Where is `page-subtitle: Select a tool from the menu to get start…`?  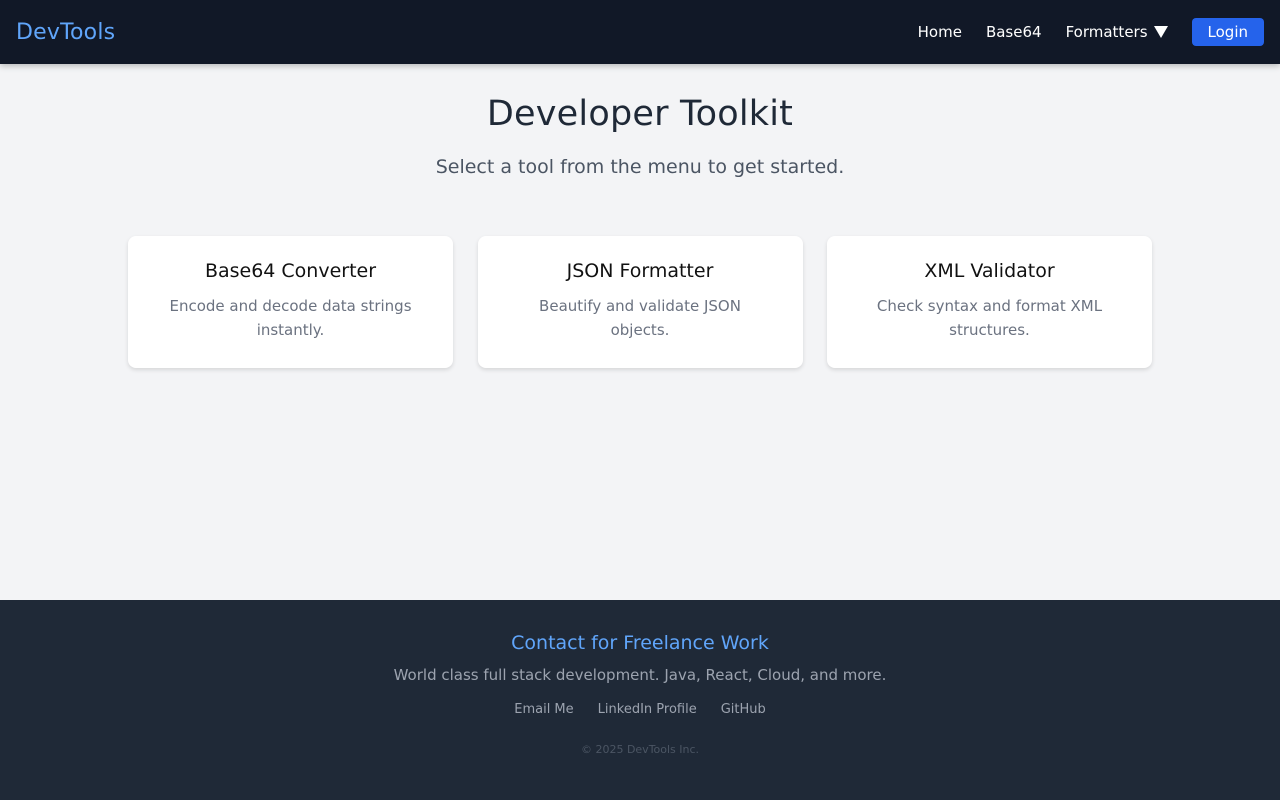
page-subtitle: Select a tool from the menu to get start… is located at coordinates (640, 167).